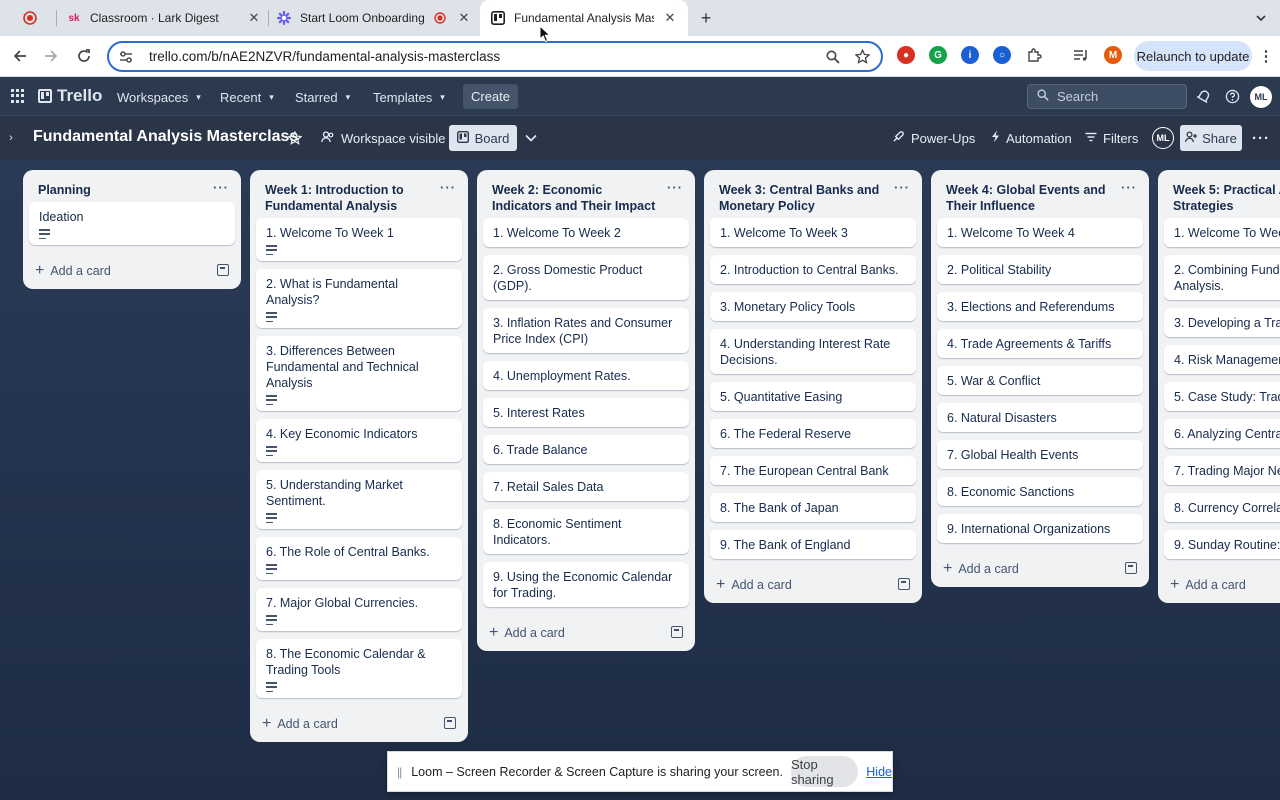 The width and height of the screenshot is (1280, 800). Describe the element at coordinates (531, 138) in the screenshot. I see `view-switcher-chevron-icon` at that location.